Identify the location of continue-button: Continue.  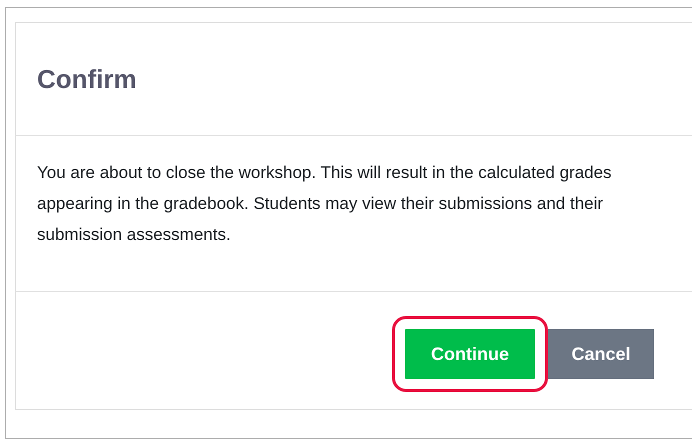
(470, 354).